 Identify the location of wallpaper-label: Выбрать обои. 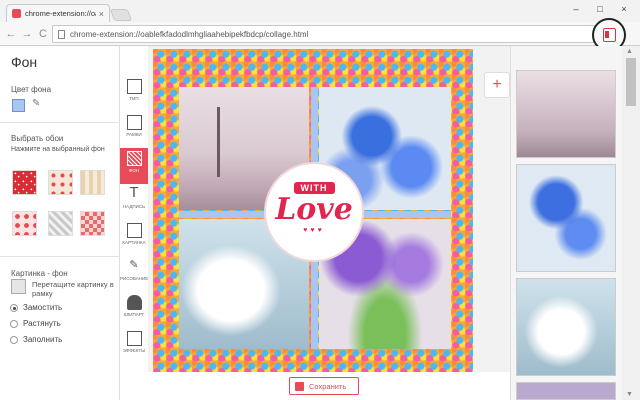
(37, 138).